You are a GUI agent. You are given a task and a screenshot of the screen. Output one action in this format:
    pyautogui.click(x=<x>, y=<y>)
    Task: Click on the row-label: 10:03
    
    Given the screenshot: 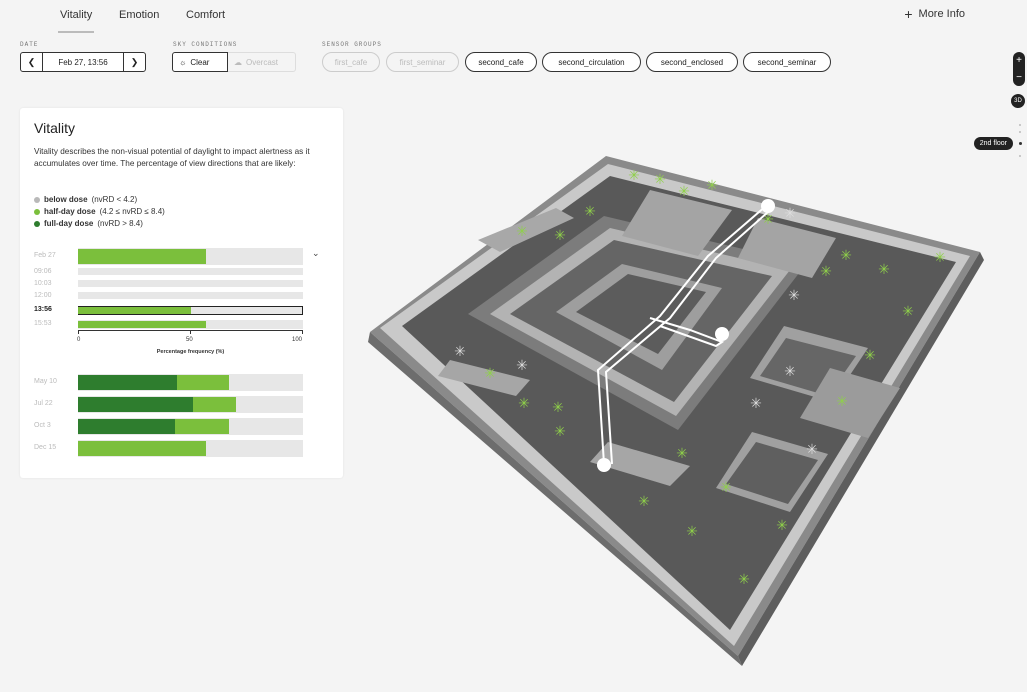 What is the action you would take?
    pyautogui.click(x=43, y=283)
    